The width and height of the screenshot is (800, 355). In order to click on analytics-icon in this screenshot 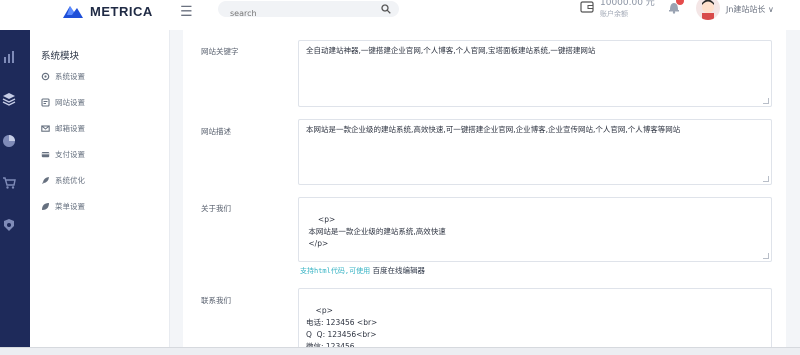, I will do `click(9, 57)`.